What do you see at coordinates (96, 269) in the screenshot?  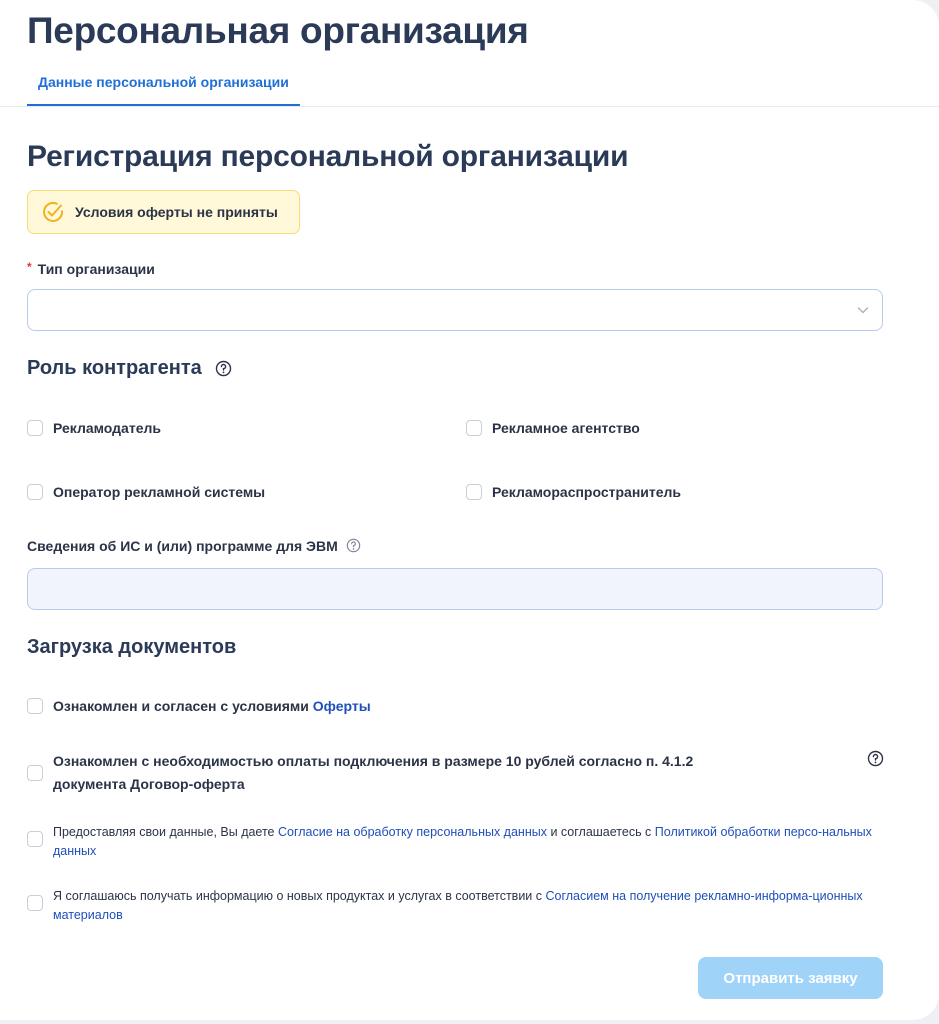 I see `org-type-label-text: Тип организации` at bounding box center [96, 269].